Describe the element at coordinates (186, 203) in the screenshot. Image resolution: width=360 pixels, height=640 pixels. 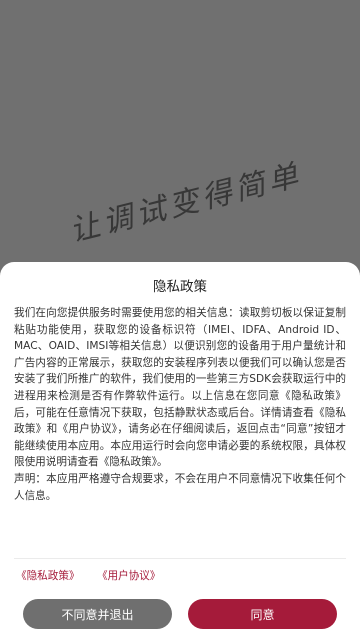
I see `app-slogan-logo: 让调试变得简单` at that location.